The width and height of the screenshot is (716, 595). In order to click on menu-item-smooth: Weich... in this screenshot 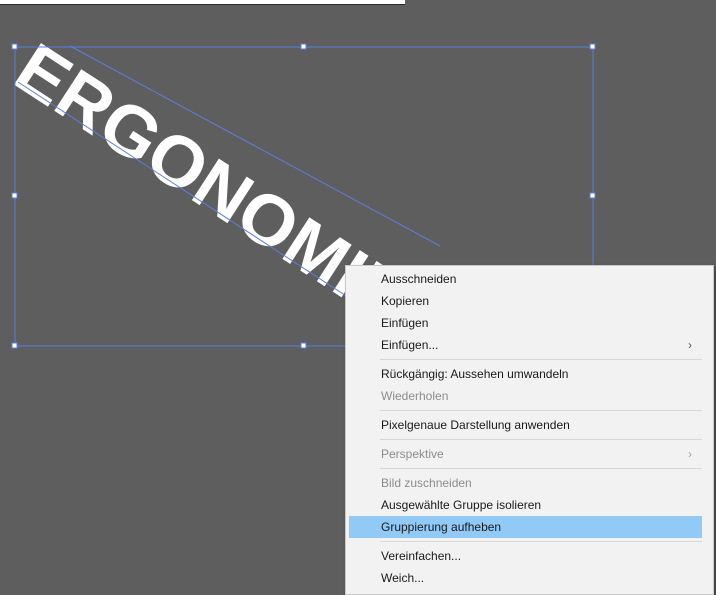, I will do `click(525, 578)`.